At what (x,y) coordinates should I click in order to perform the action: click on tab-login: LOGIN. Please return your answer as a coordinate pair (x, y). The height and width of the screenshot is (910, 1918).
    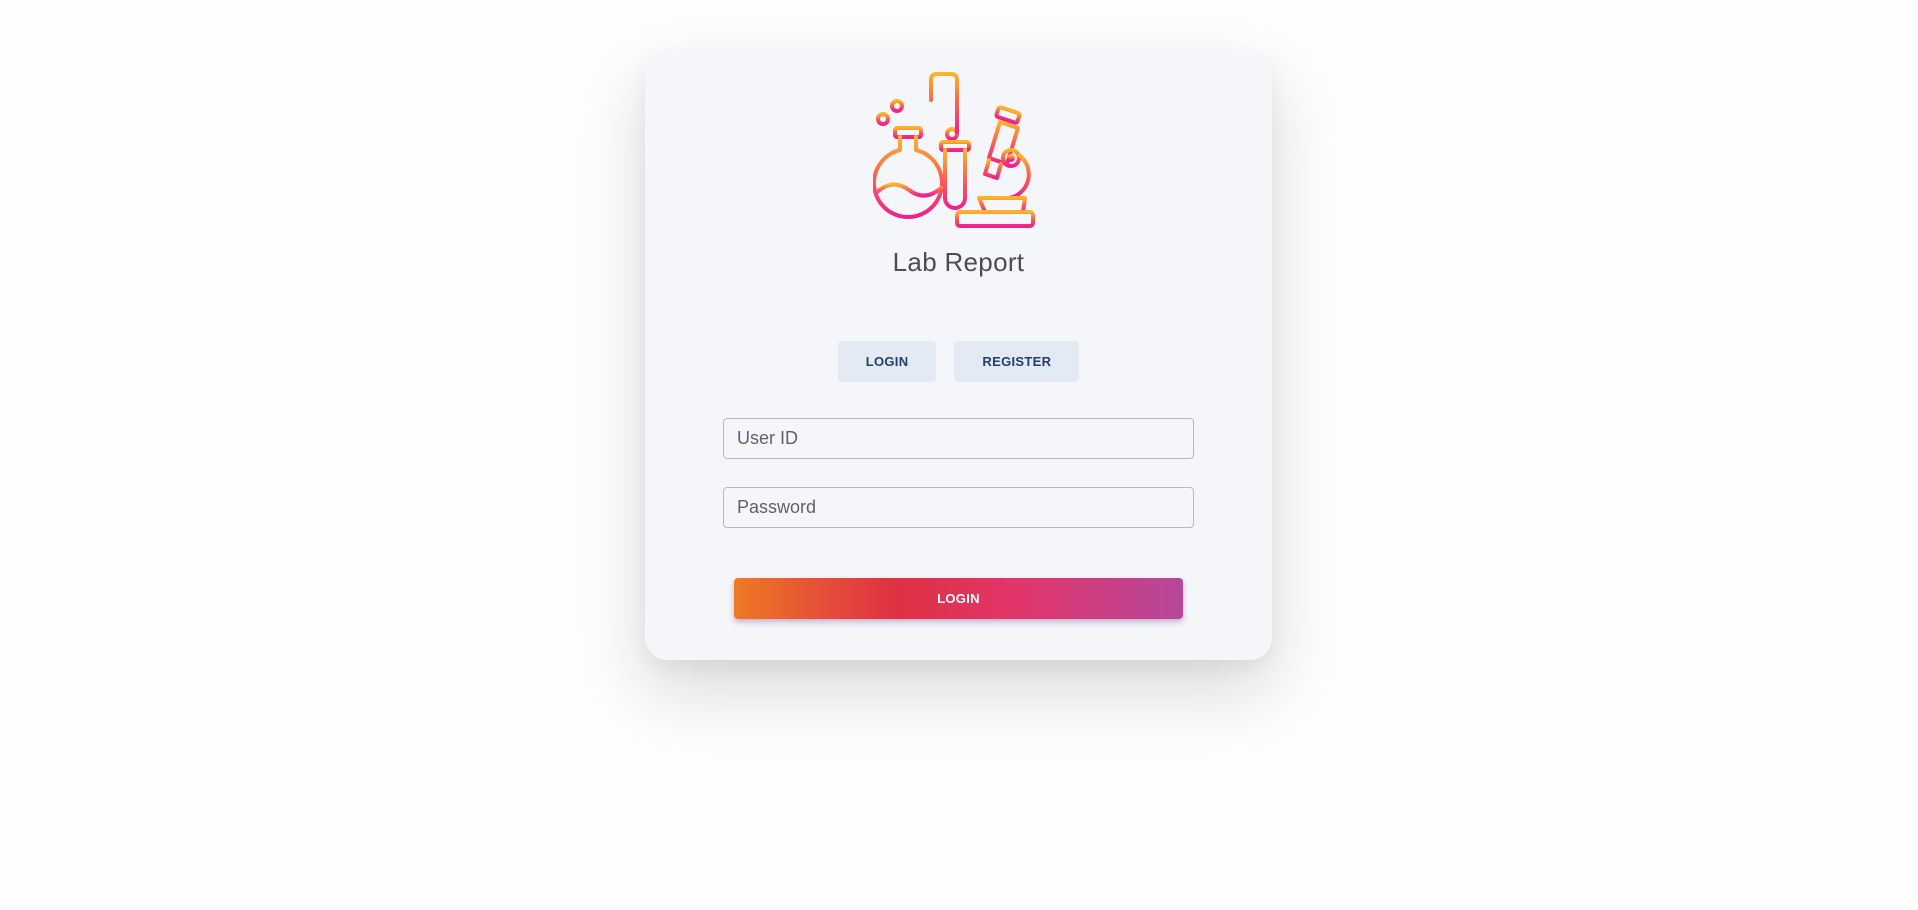
    Looking at the image, I should click on (887, 361).